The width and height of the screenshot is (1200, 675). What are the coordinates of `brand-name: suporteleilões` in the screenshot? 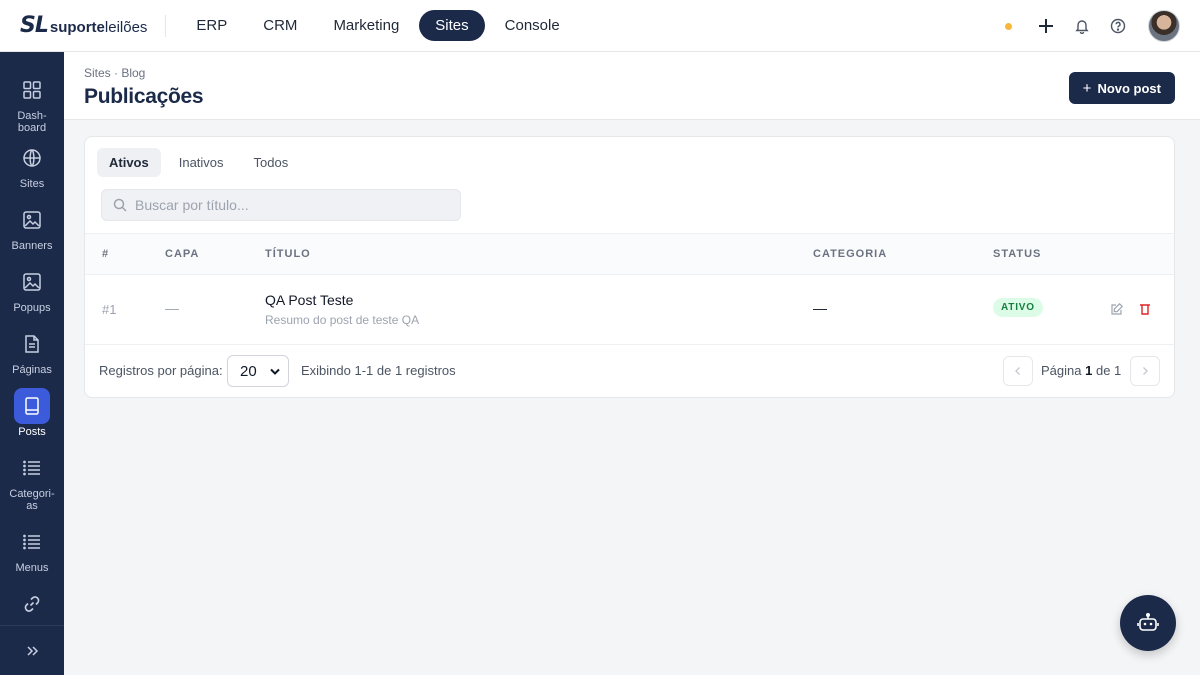 It's located at (98, 27).